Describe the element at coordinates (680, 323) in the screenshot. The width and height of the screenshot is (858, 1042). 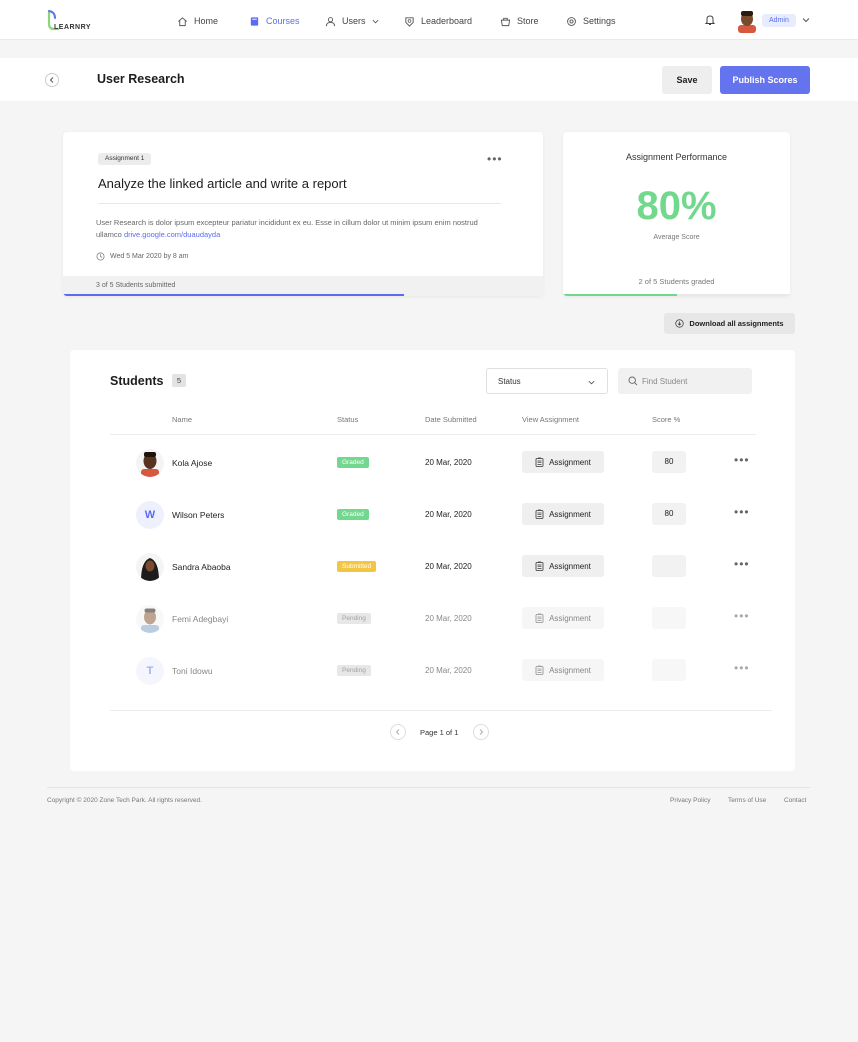
I see `download-icon` at that location.